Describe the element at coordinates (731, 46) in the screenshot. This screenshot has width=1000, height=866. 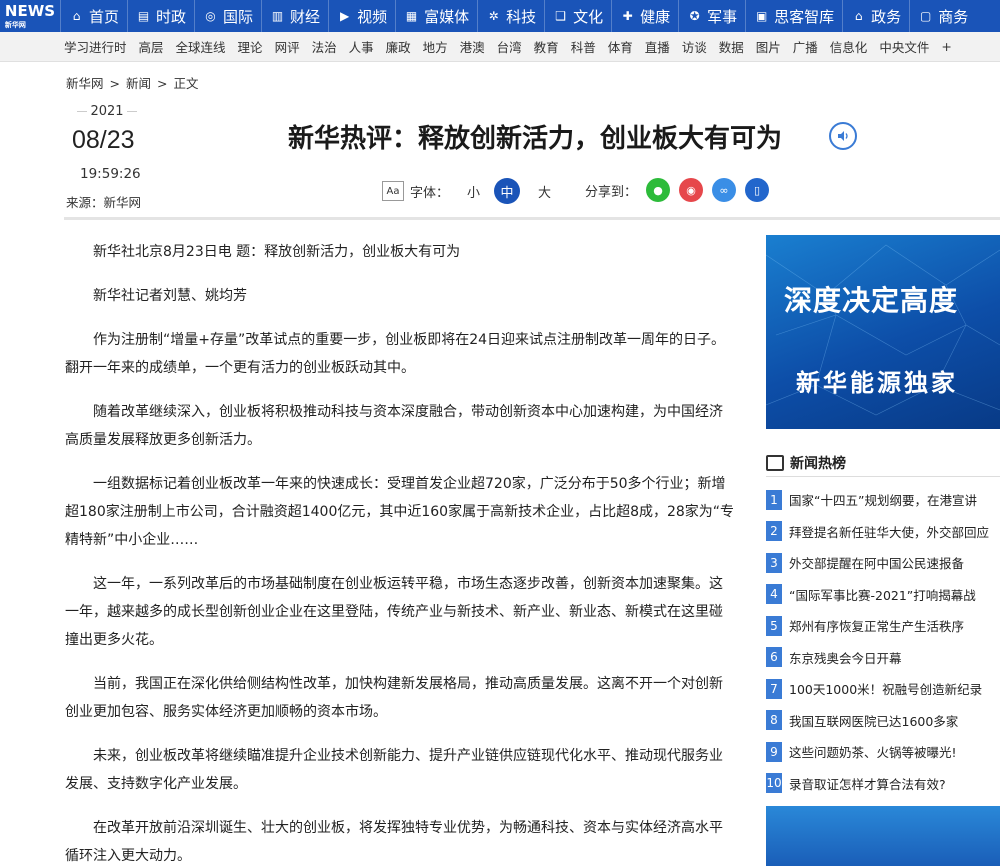
I see `subnav-link: 数据` at that location.